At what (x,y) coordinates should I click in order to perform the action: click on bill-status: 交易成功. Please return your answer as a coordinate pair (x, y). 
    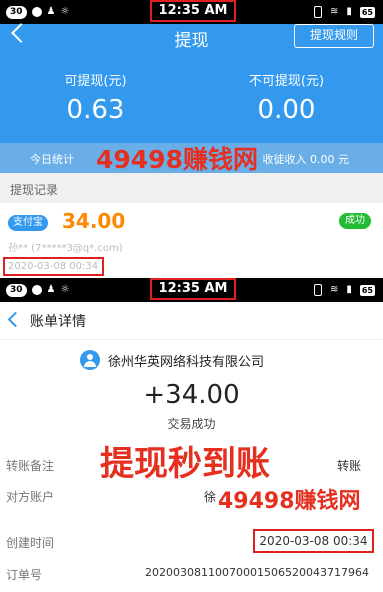
    Looking at the image, I should click on (191, 424).